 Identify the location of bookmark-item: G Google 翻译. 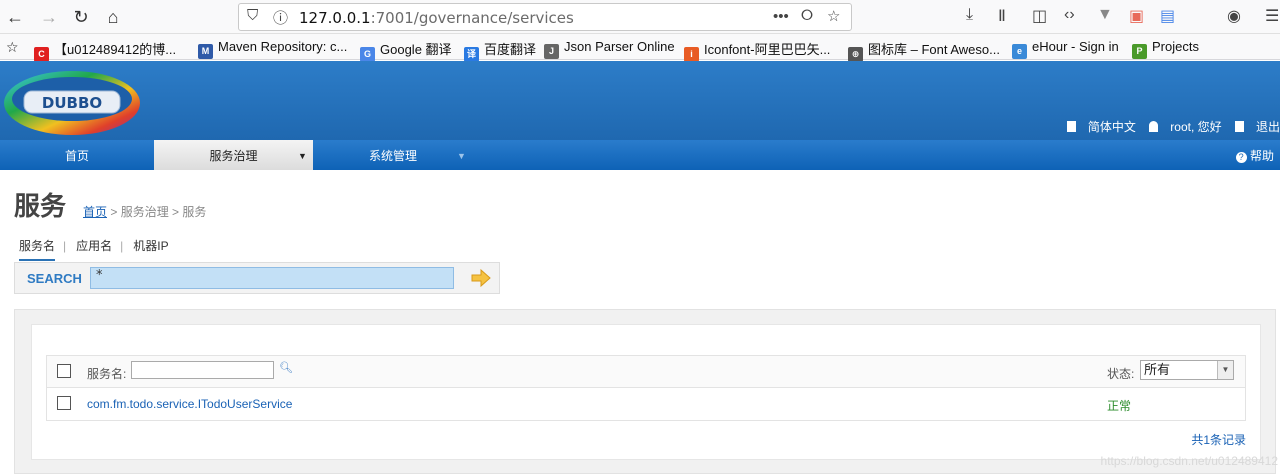
(406, 50).